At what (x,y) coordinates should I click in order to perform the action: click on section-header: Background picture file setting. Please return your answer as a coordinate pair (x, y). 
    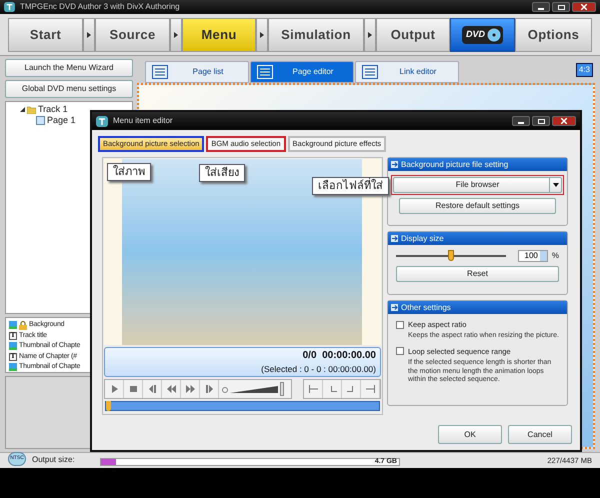
    Looking at the image, I should click on (477, 164).